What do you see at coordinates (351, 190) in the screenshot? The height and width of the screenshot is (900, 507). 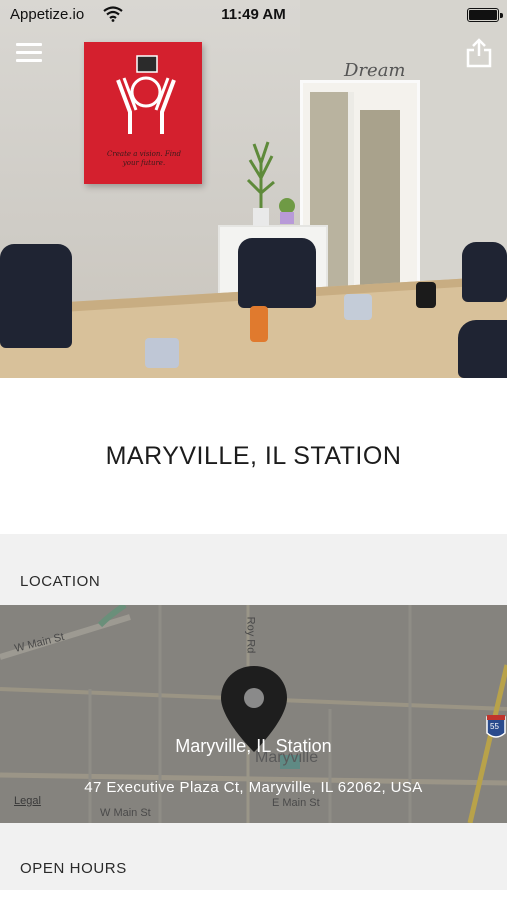 I see `door-frame-divider` at bounding box center [351, 190].